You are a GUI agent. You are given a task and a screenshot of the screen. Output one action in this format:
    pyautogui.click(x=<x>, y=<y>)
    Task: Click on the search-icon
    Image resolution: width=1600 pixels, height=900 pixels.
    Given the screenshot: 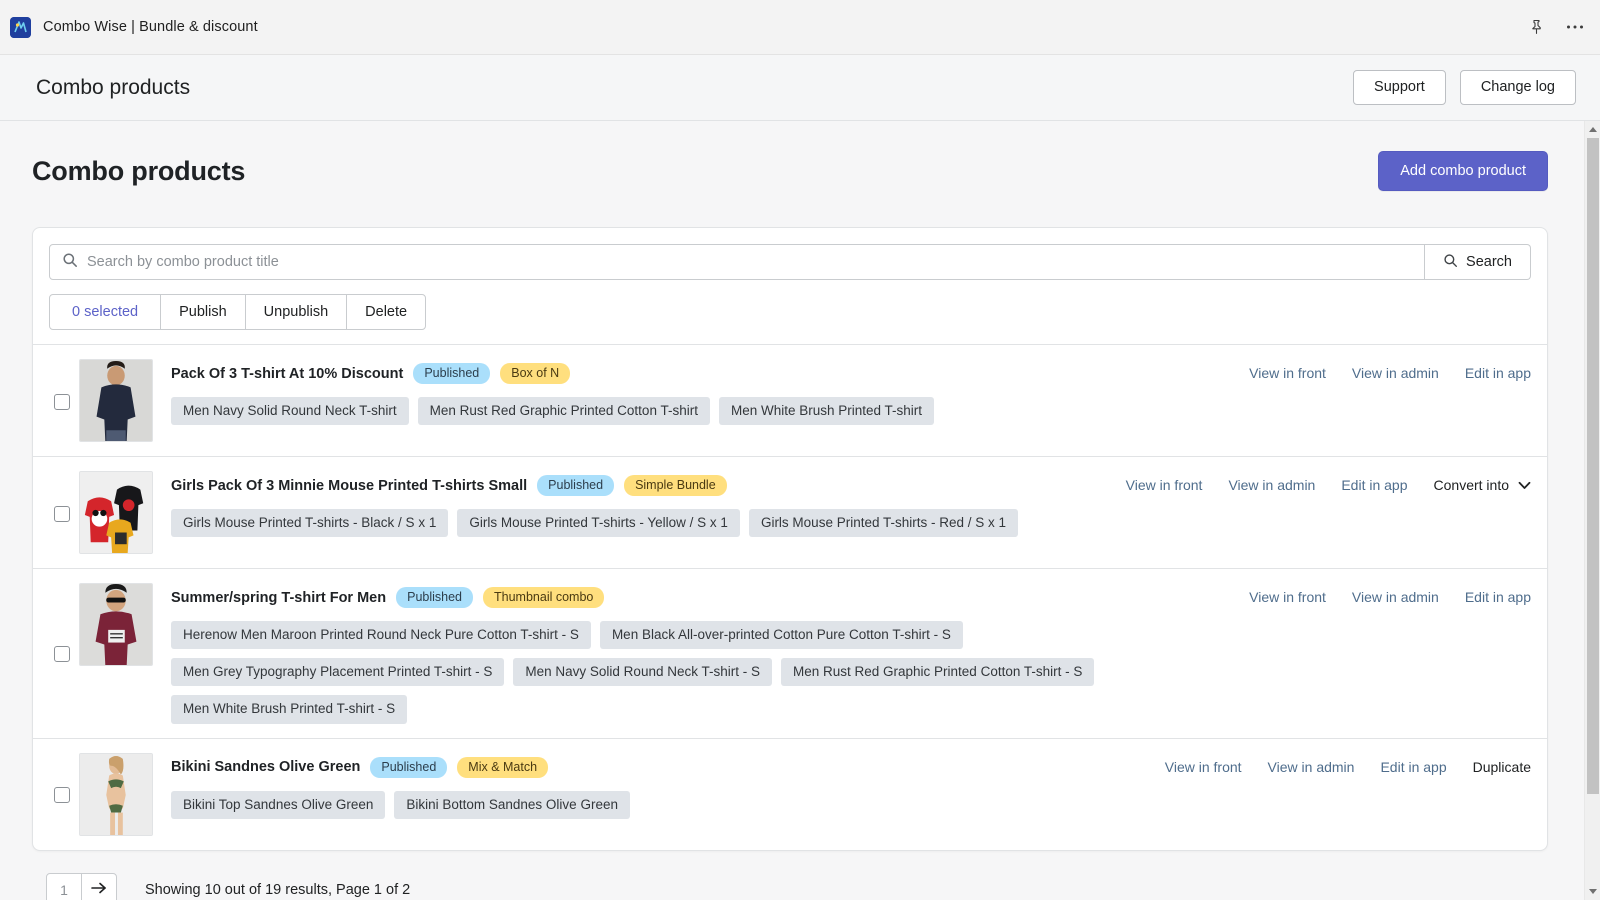 What is the action you would take?
    pyautogui.click(x=70, y=262)
    